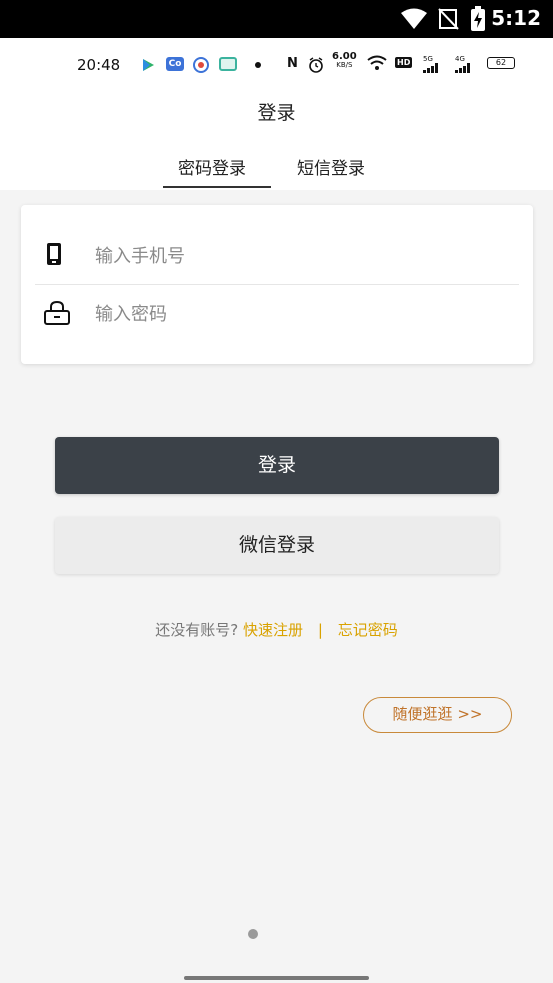  What do you see at coordinates (197, 630) in the screenshot?
I see `no-account-text: 还没有账号?` at bounding box center [197, 630].